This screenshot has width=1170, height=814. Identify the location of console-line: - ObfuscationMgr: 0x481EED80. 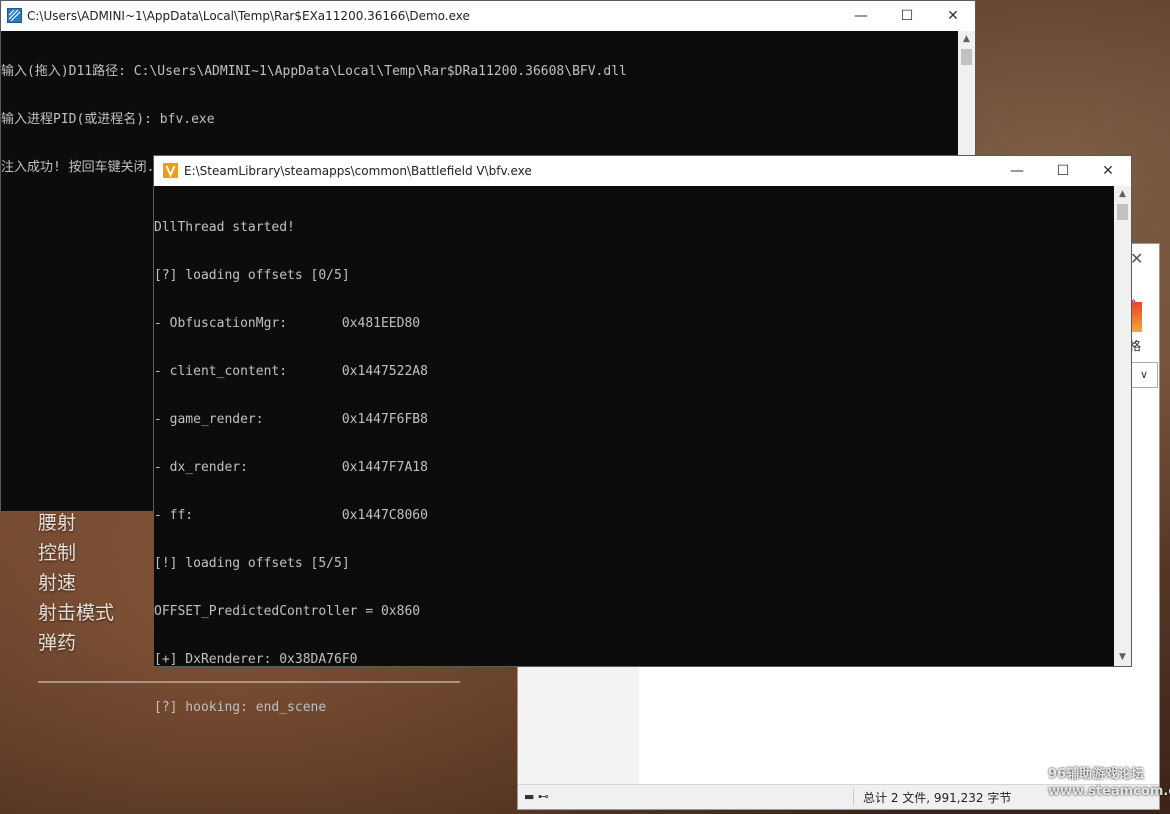
(287, 323).